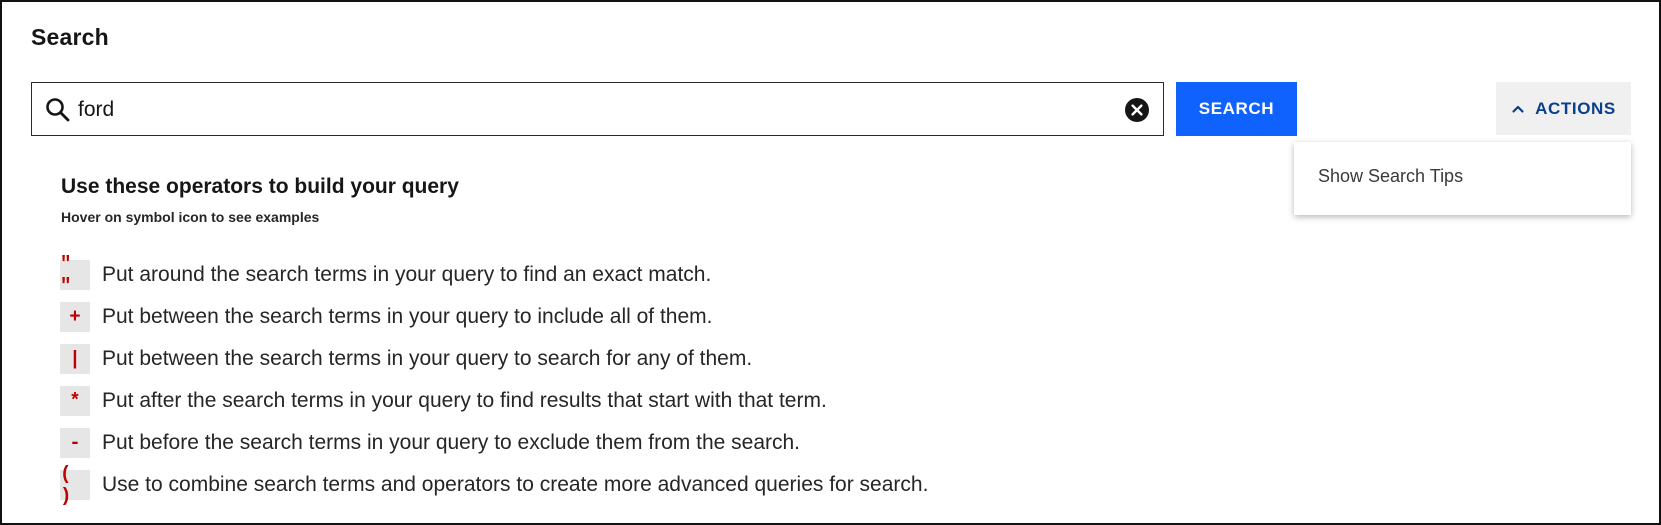 This screenshot has width=1661, height=525. Describe the element at coordinates (75, 485) in the screenshot. I see `operator-symbol-parentheses: ( )` at that location.